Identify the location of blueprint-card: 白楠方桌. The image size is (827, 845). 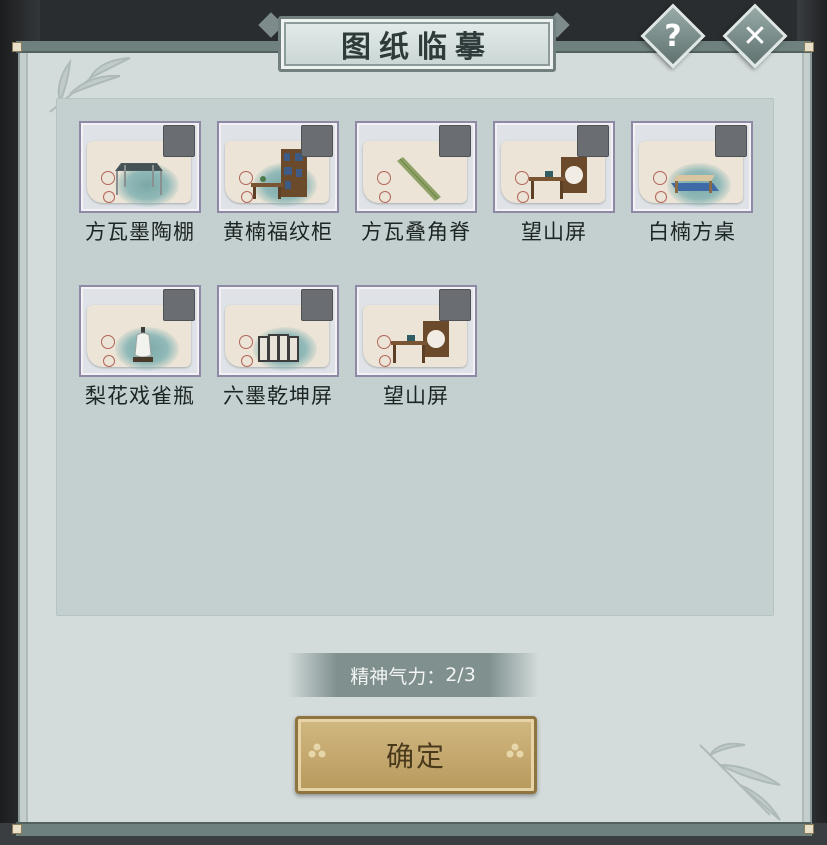
(692, 183).